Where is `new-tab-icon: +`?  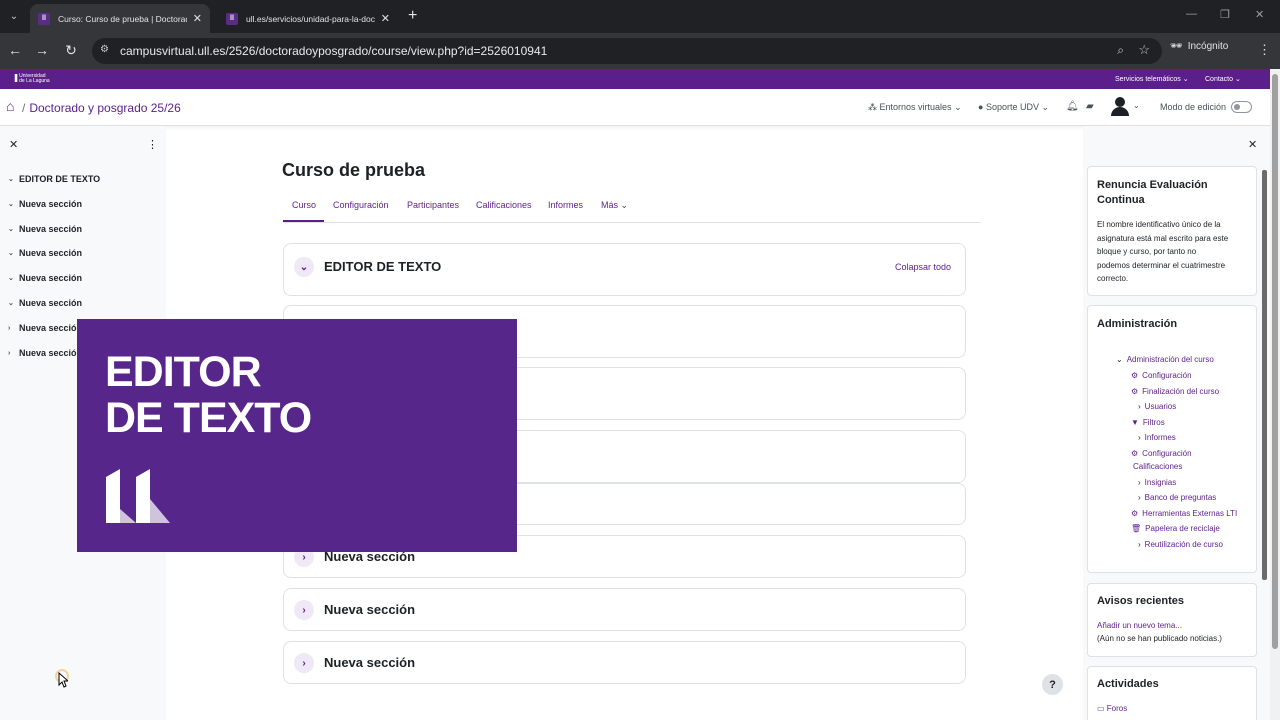 new-tab-icon: + is located at coordinates (412, 16).